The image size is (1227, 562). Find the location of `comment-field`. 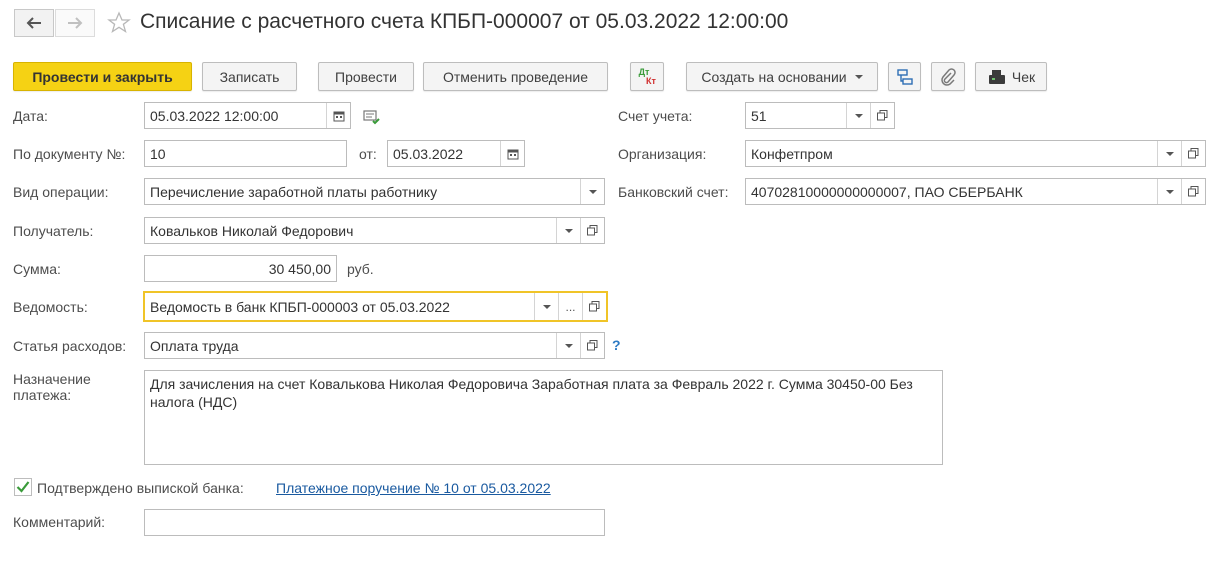

comment-field is located at coordinates (374, 522).